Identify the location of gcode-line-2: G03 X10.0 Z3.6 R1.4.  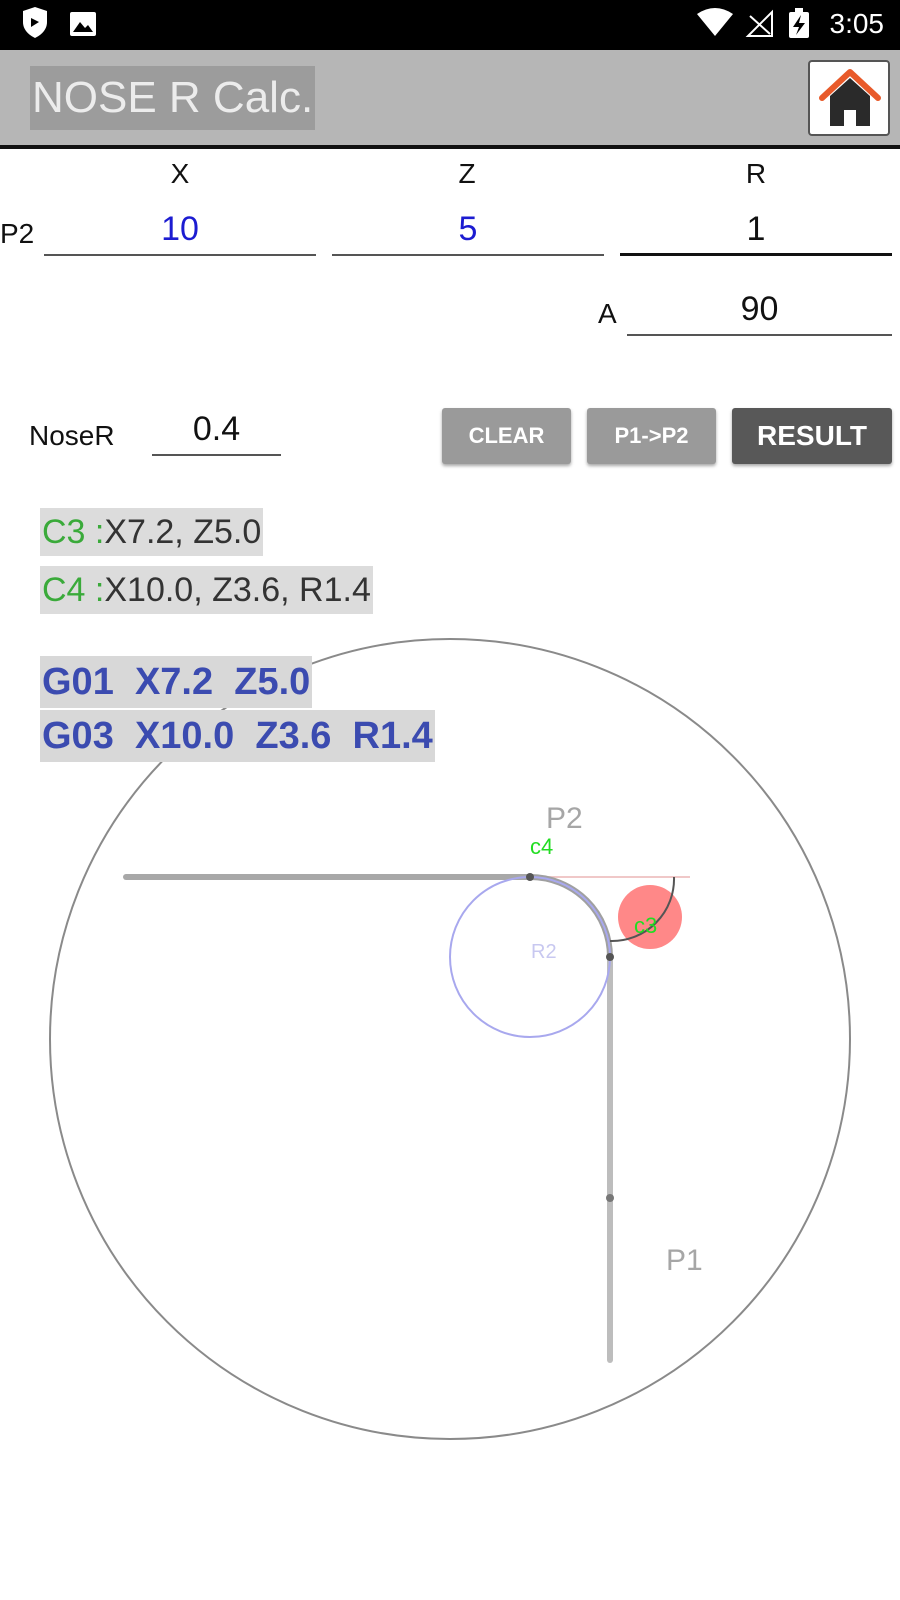
(237, 736).